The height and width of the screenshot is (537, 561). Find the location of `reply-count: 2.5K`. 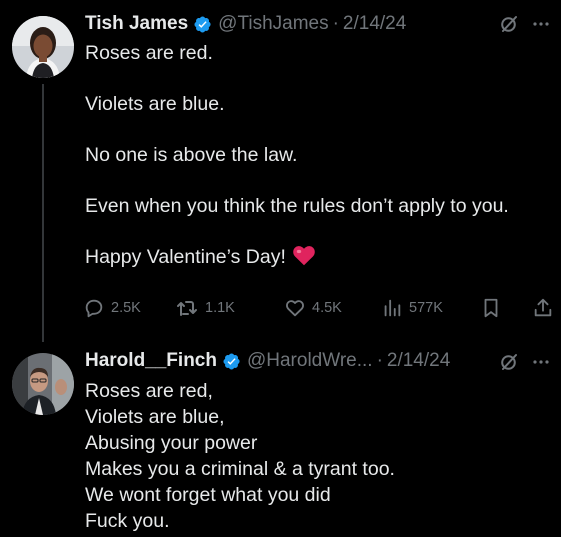

reply-count: 2.5K is located at coordinates (126, 308).